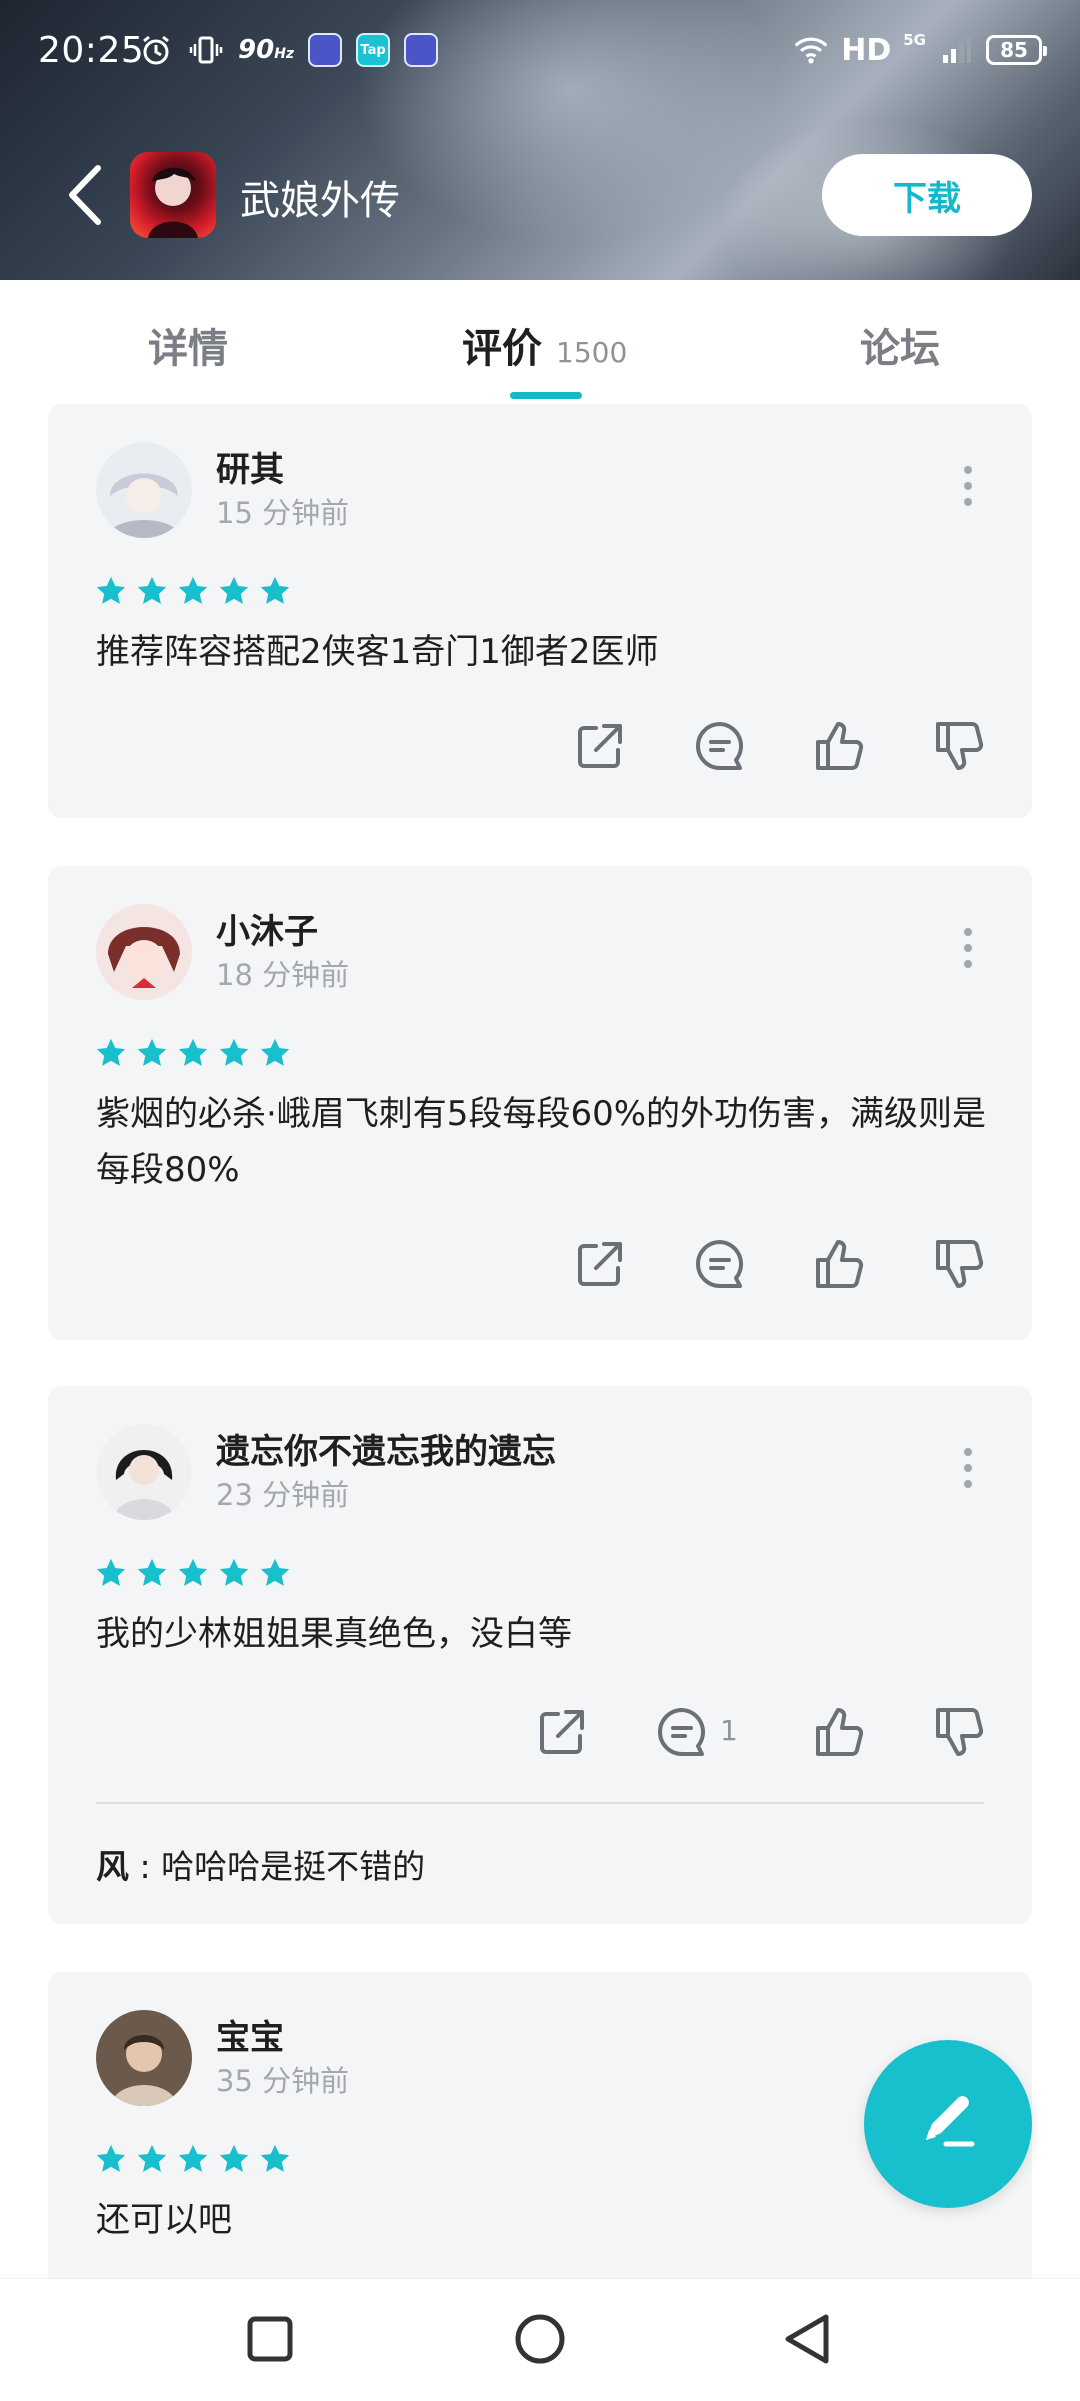 Image resolution: width=1080 pixels, height=2401 pixels. Describe the element at coordinates (866, 50) in the screenshot. I see `network-type: HD` at that location.